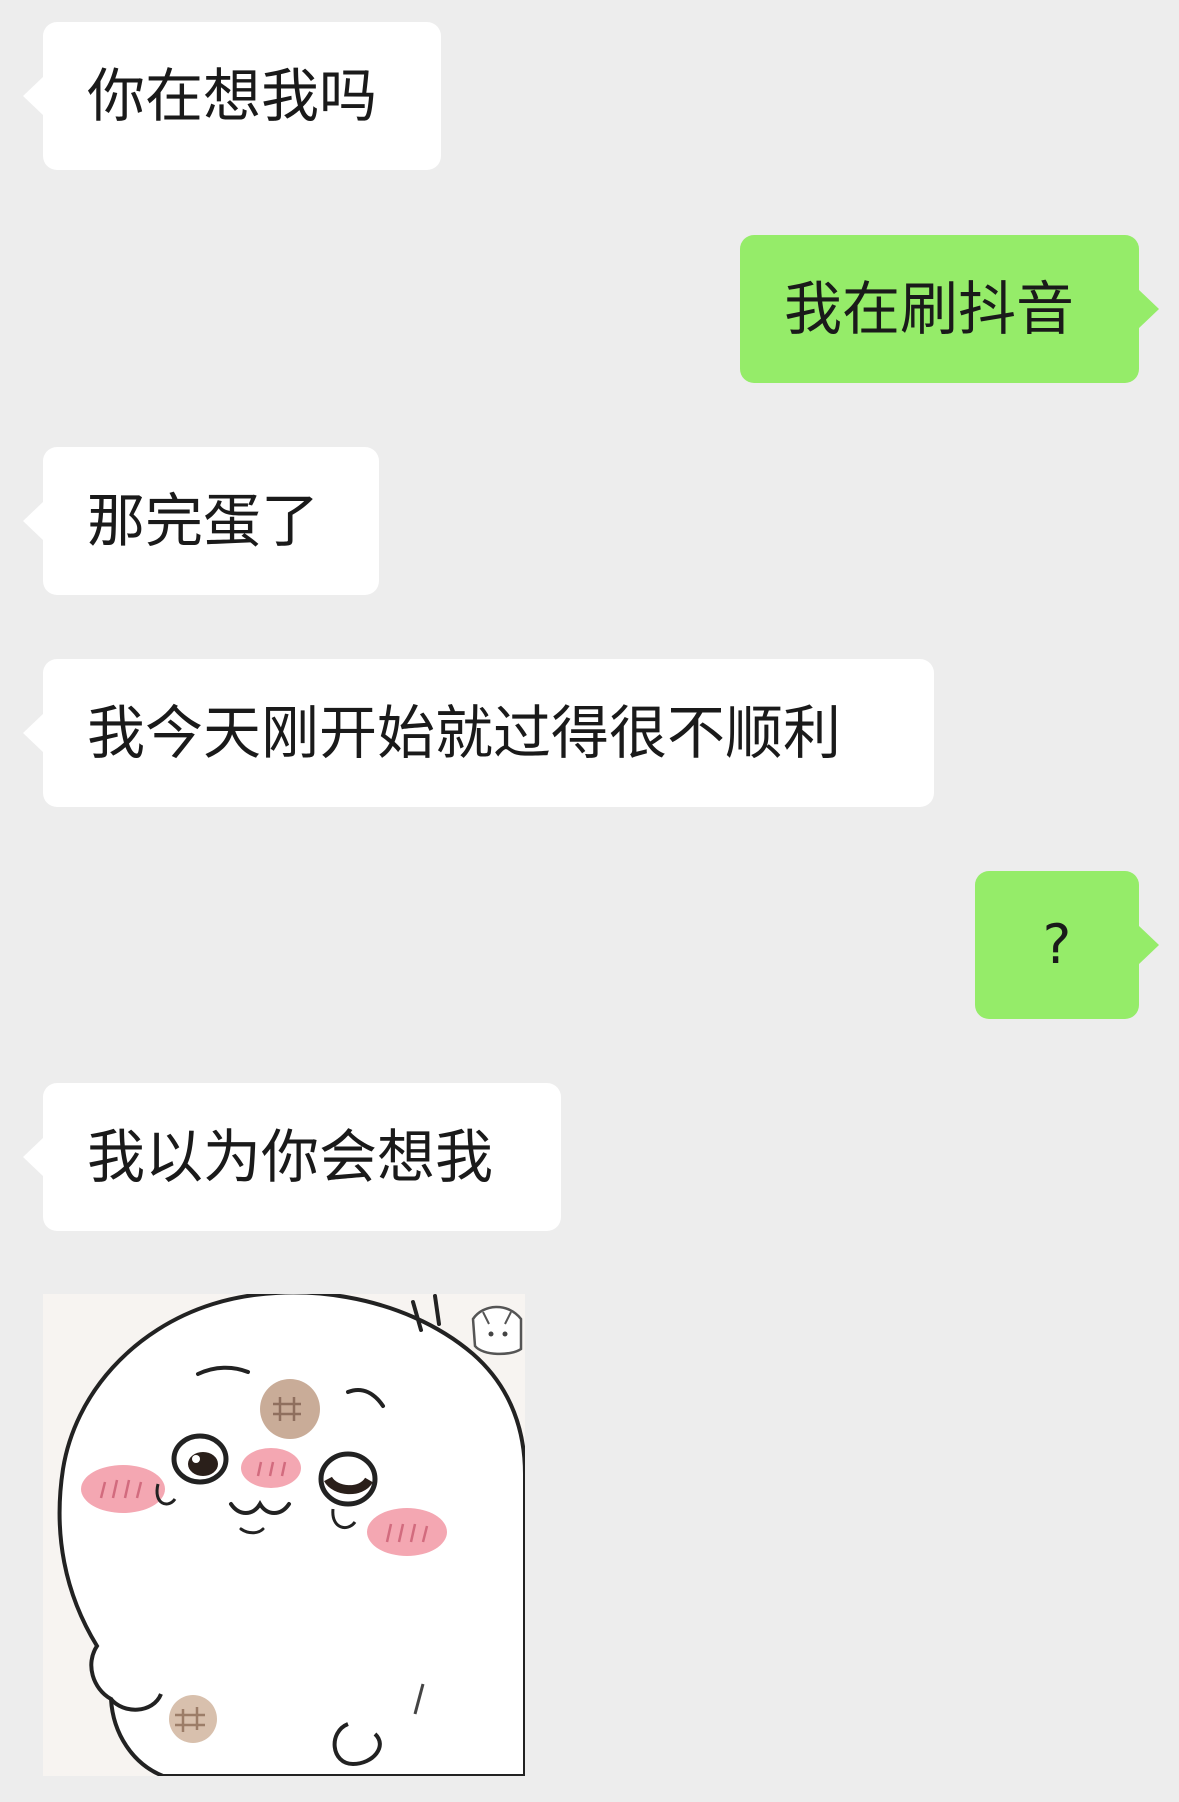 This screenshot has height=1802, width=1179. What do you see at coordinates (203, 521) in the screenshot?
I see `message-text: 那完蛋了` at bounding box center [203, 521].